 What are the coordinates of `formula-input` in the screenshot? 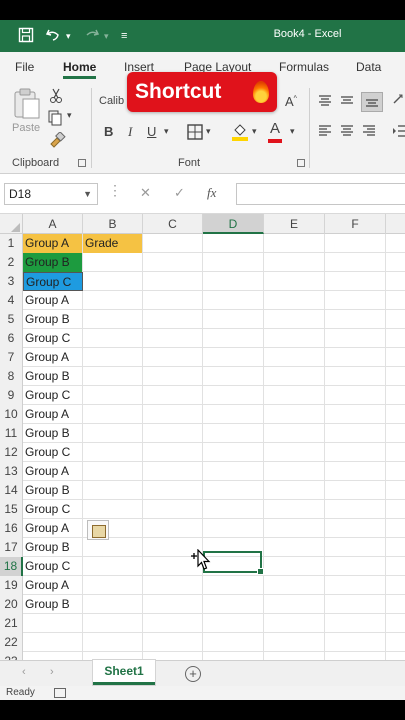 It's located at (320, 194).